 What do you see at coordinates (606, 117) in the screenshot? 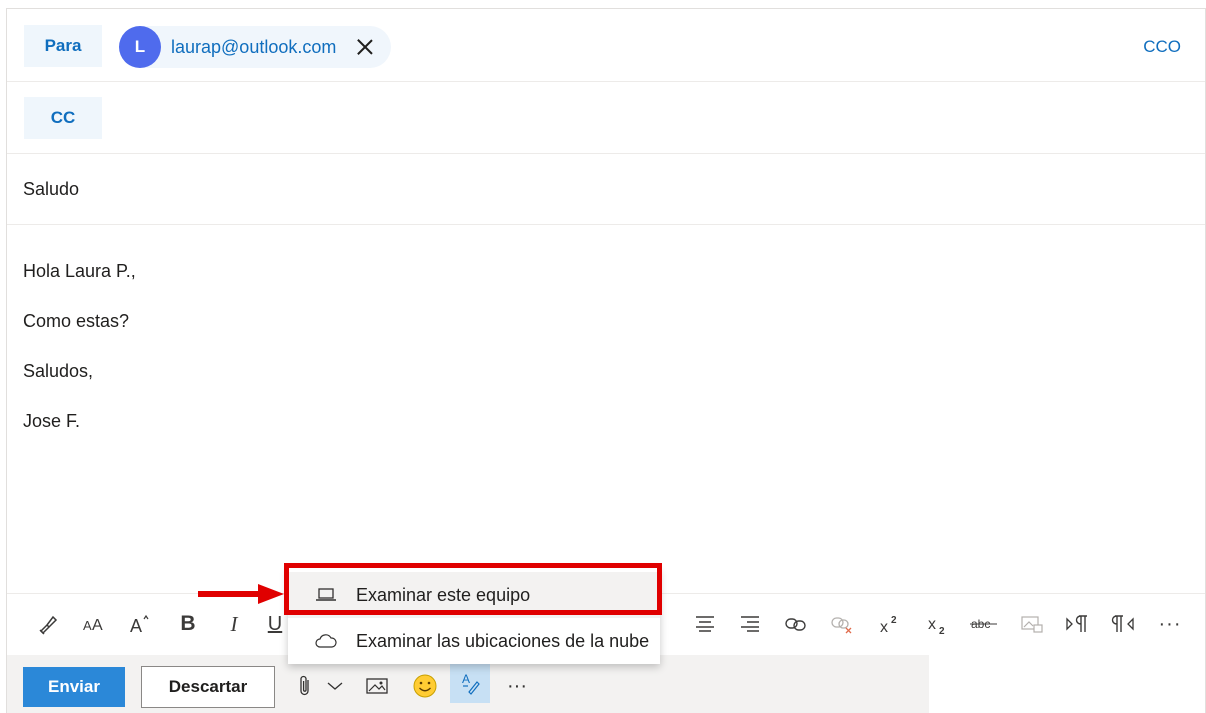
I see `cc-row: CC` at bounding box center [606, 117].